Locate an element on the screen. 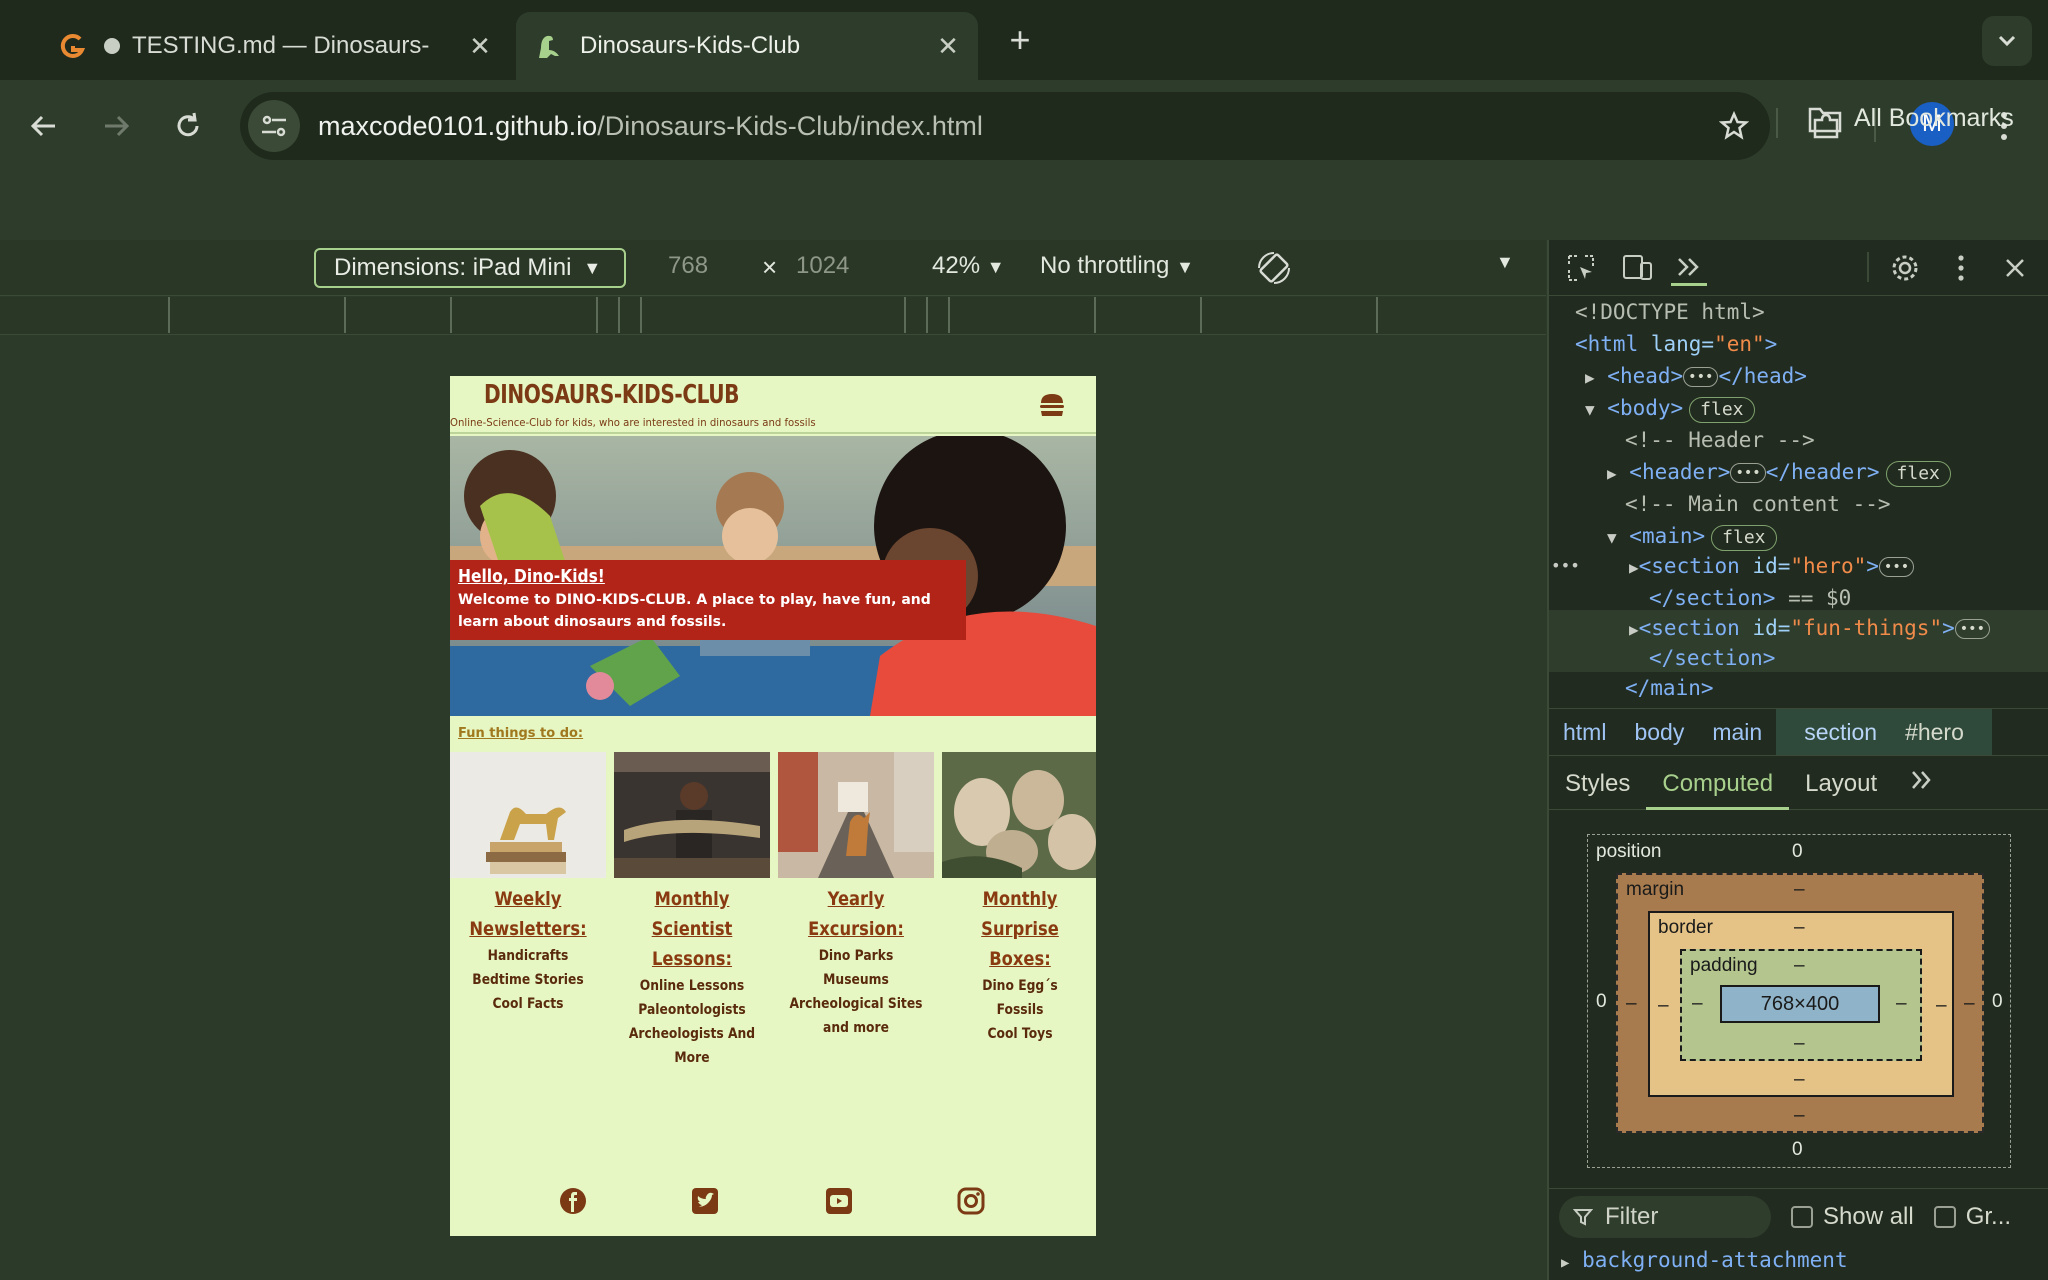  hero-heading: Hello, Dino-Kids! is located at coordinates (673, 576).